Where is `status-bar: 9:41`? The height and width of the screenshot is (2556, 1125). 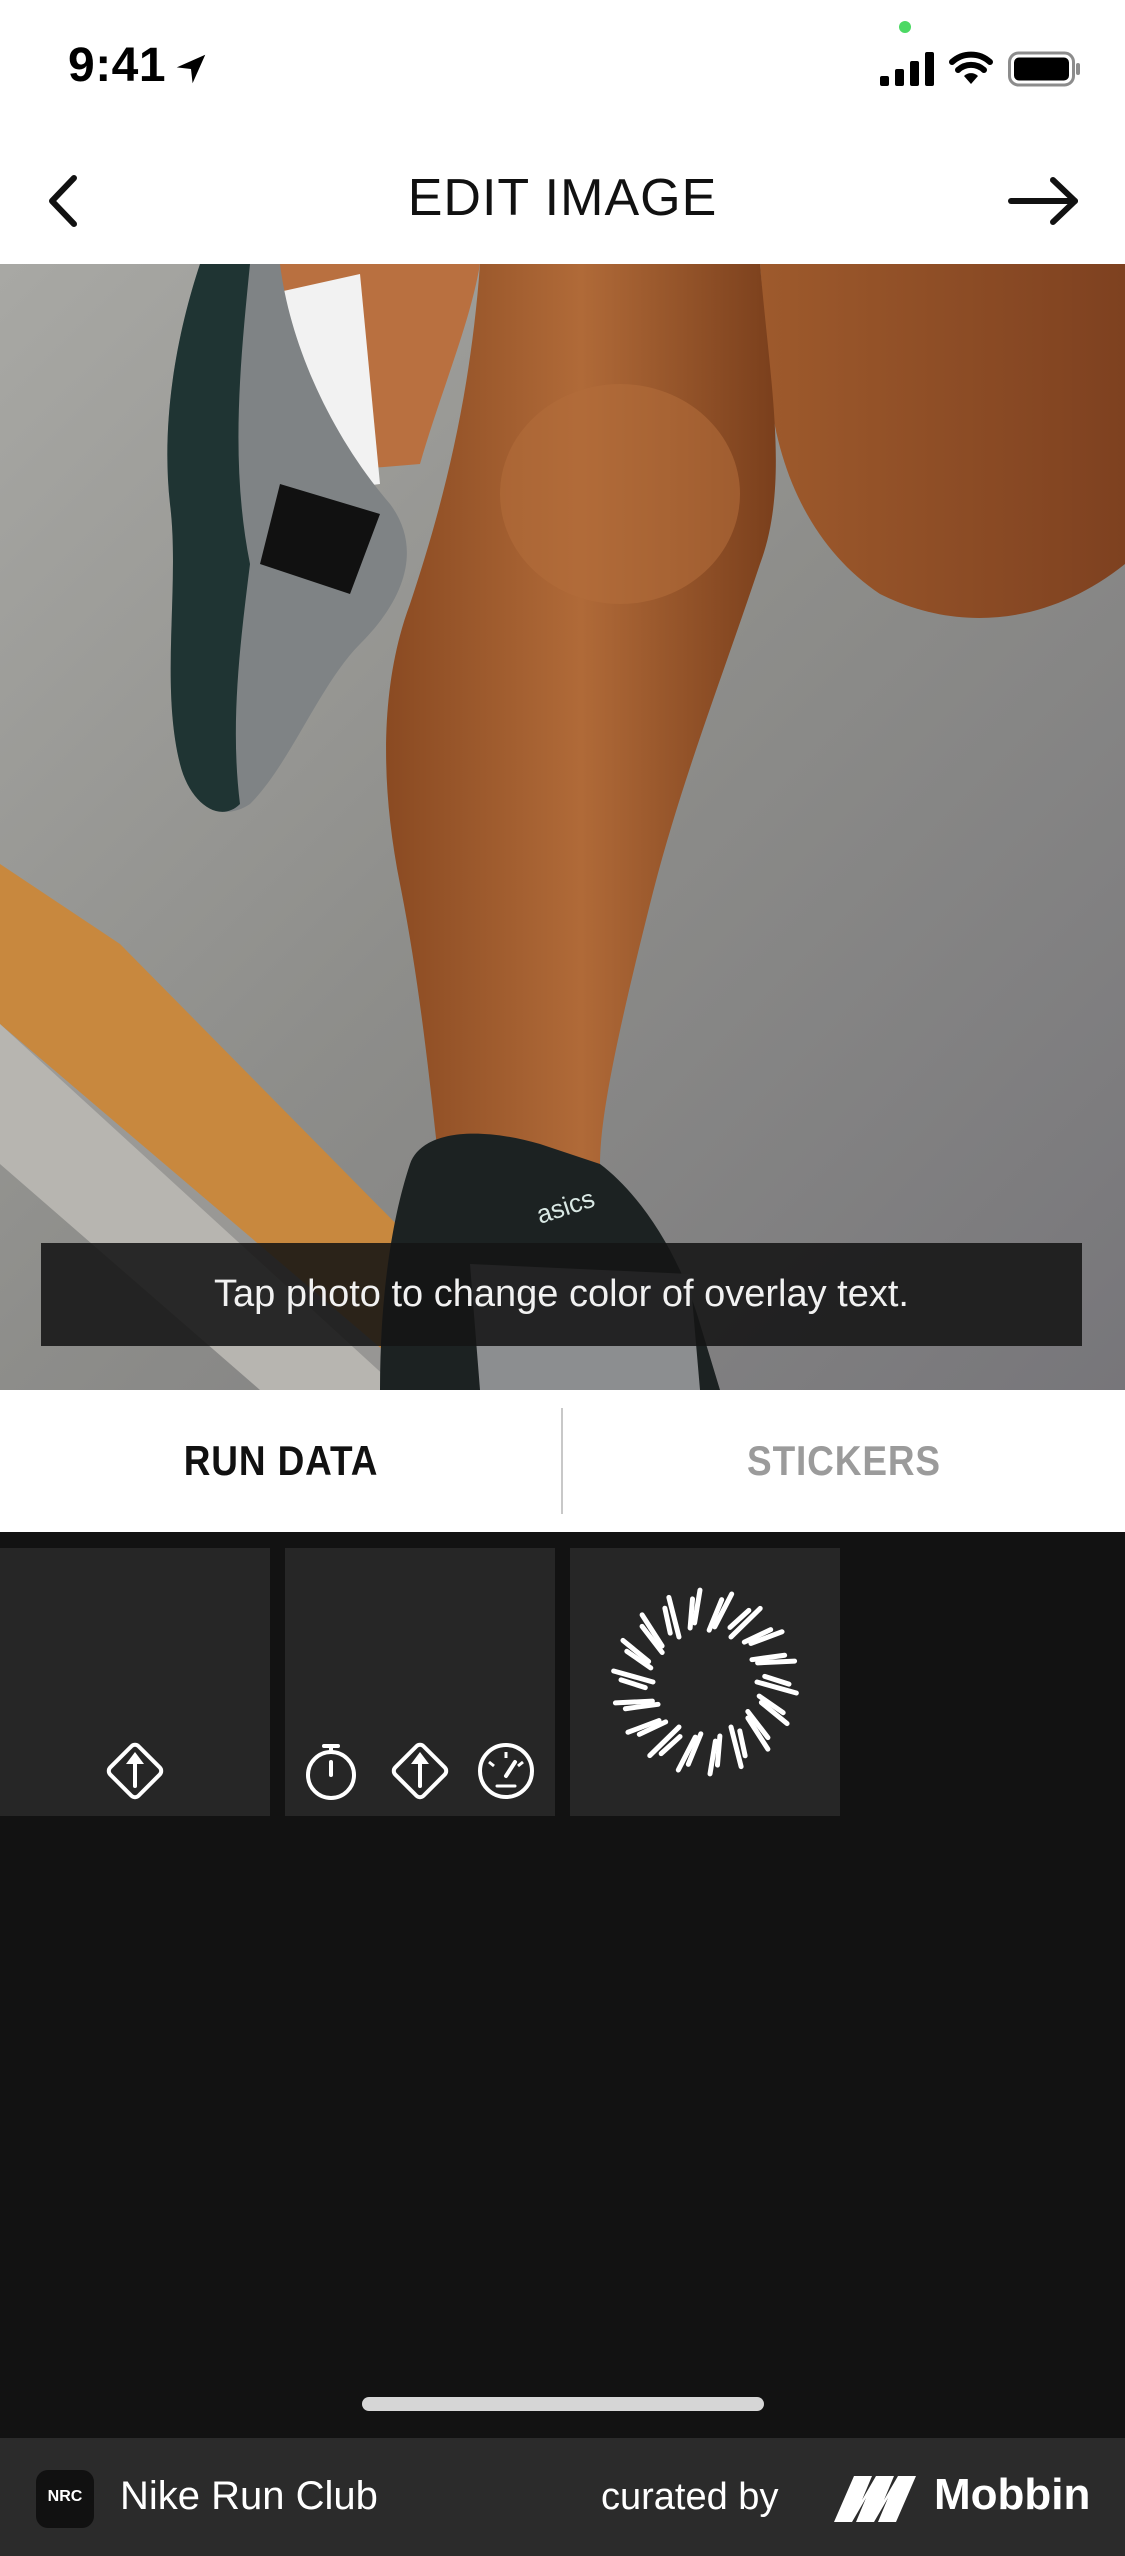
status-bar: 9:41 is located at coordinates (562, 70).